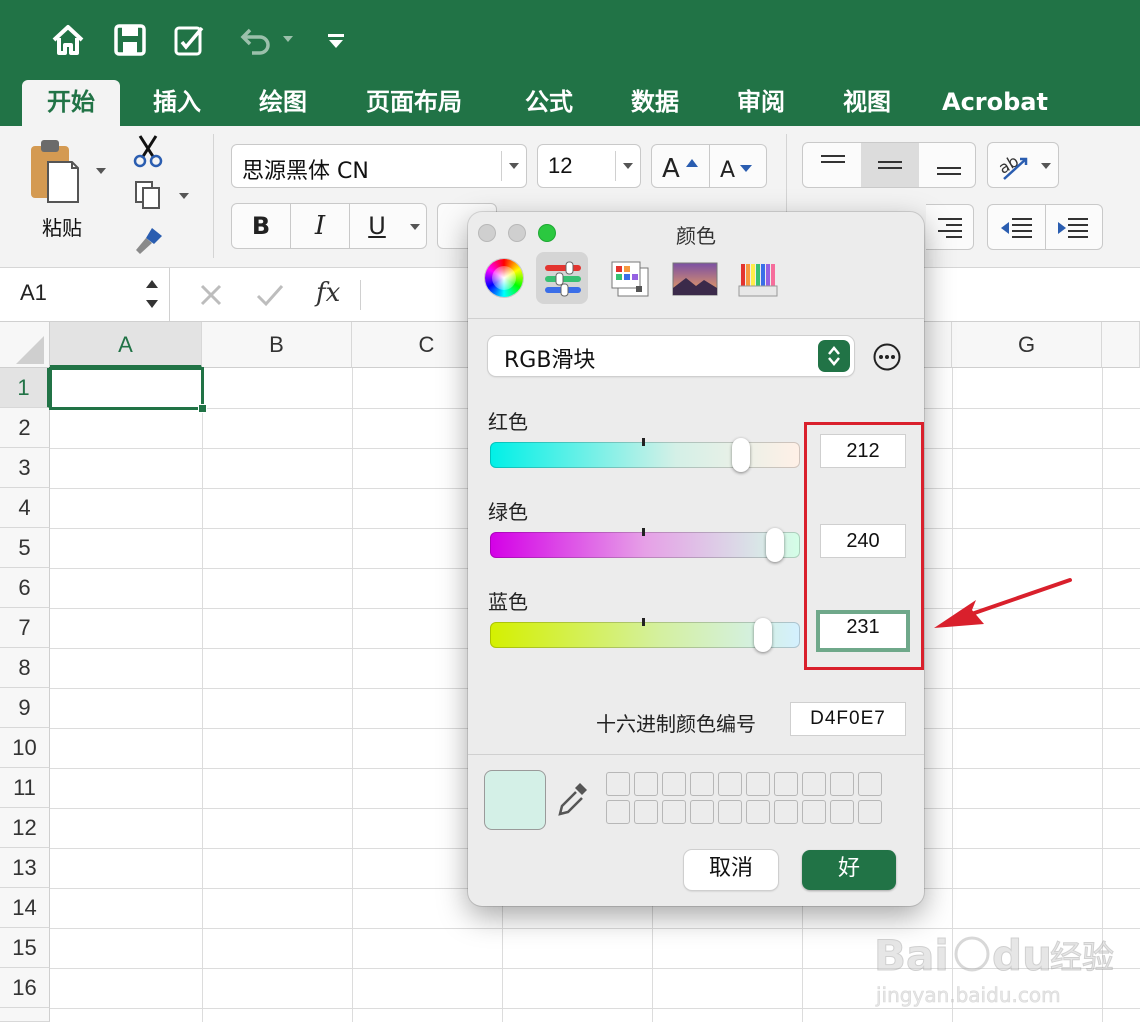 The height and width of the screenshot is (1022, 1140). Describe the element at coordinates (149, 241) in the screenshot. I see `format-painter-icon` at that location.